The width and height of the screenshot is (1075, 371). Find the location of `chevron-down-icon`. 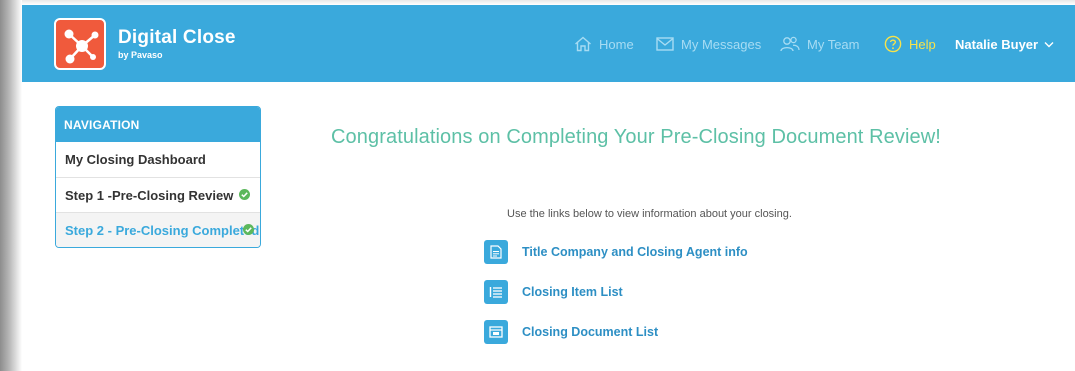

chevron-down-icon is located at coordinates (1049, 44).